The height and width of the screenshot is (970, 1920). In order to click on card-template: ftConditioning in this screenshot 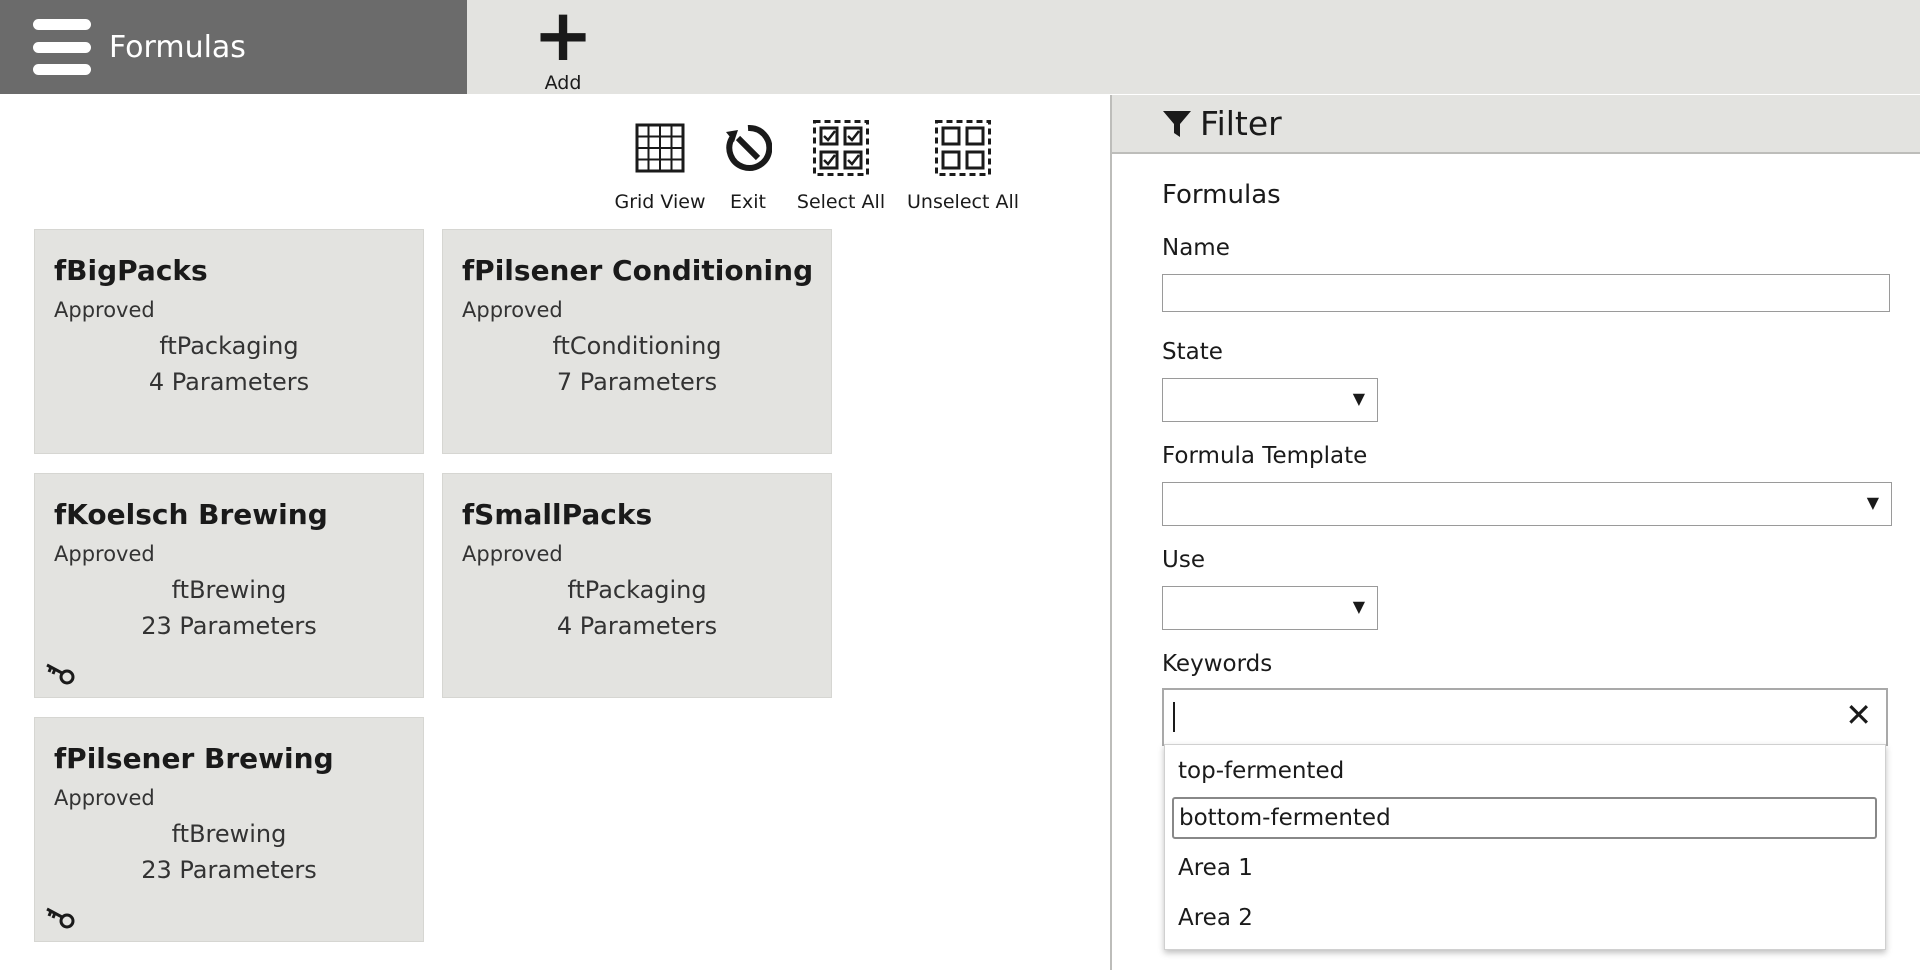, I will do `click(637, 346)`.